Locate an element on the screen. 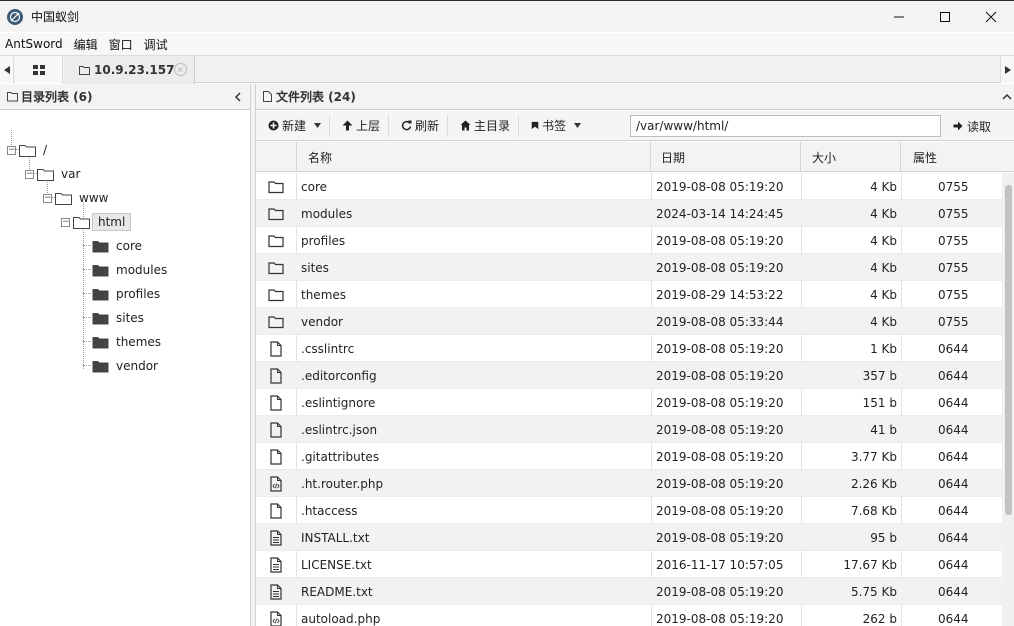  tree-node-core: core is located at coordinates (117, 246).